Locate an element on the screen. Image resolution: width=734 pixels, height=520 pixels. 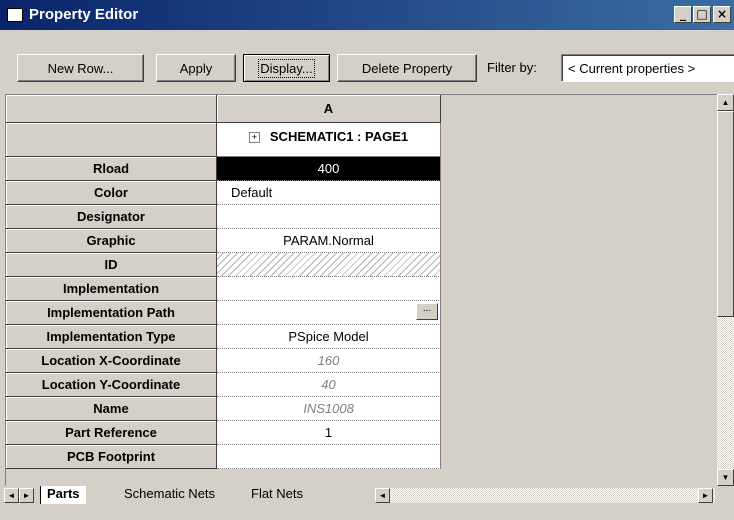
tab-prev-icon: ◄ is located at coordinates (11, 495).